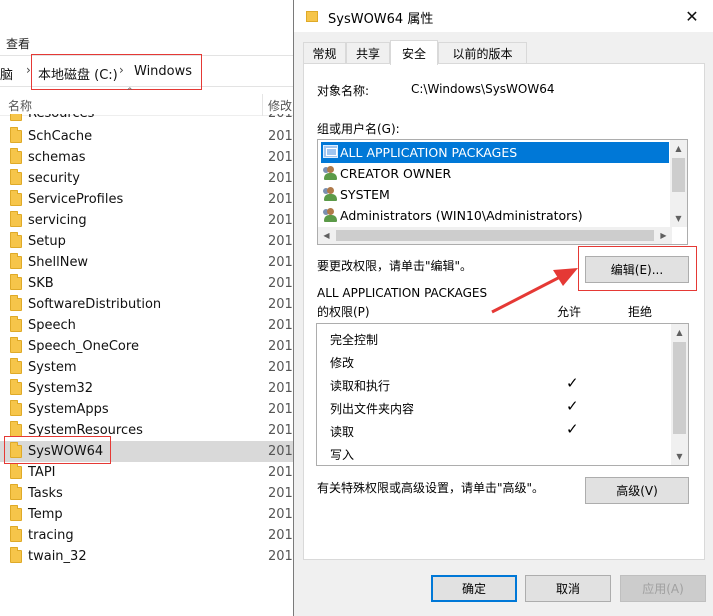 The width and height of the screenshot is (713, 616). What do you see at coordinates (68, 409) in the screenshot?
I see `folder-name: SystemApps` at bounding box center [68, 409].